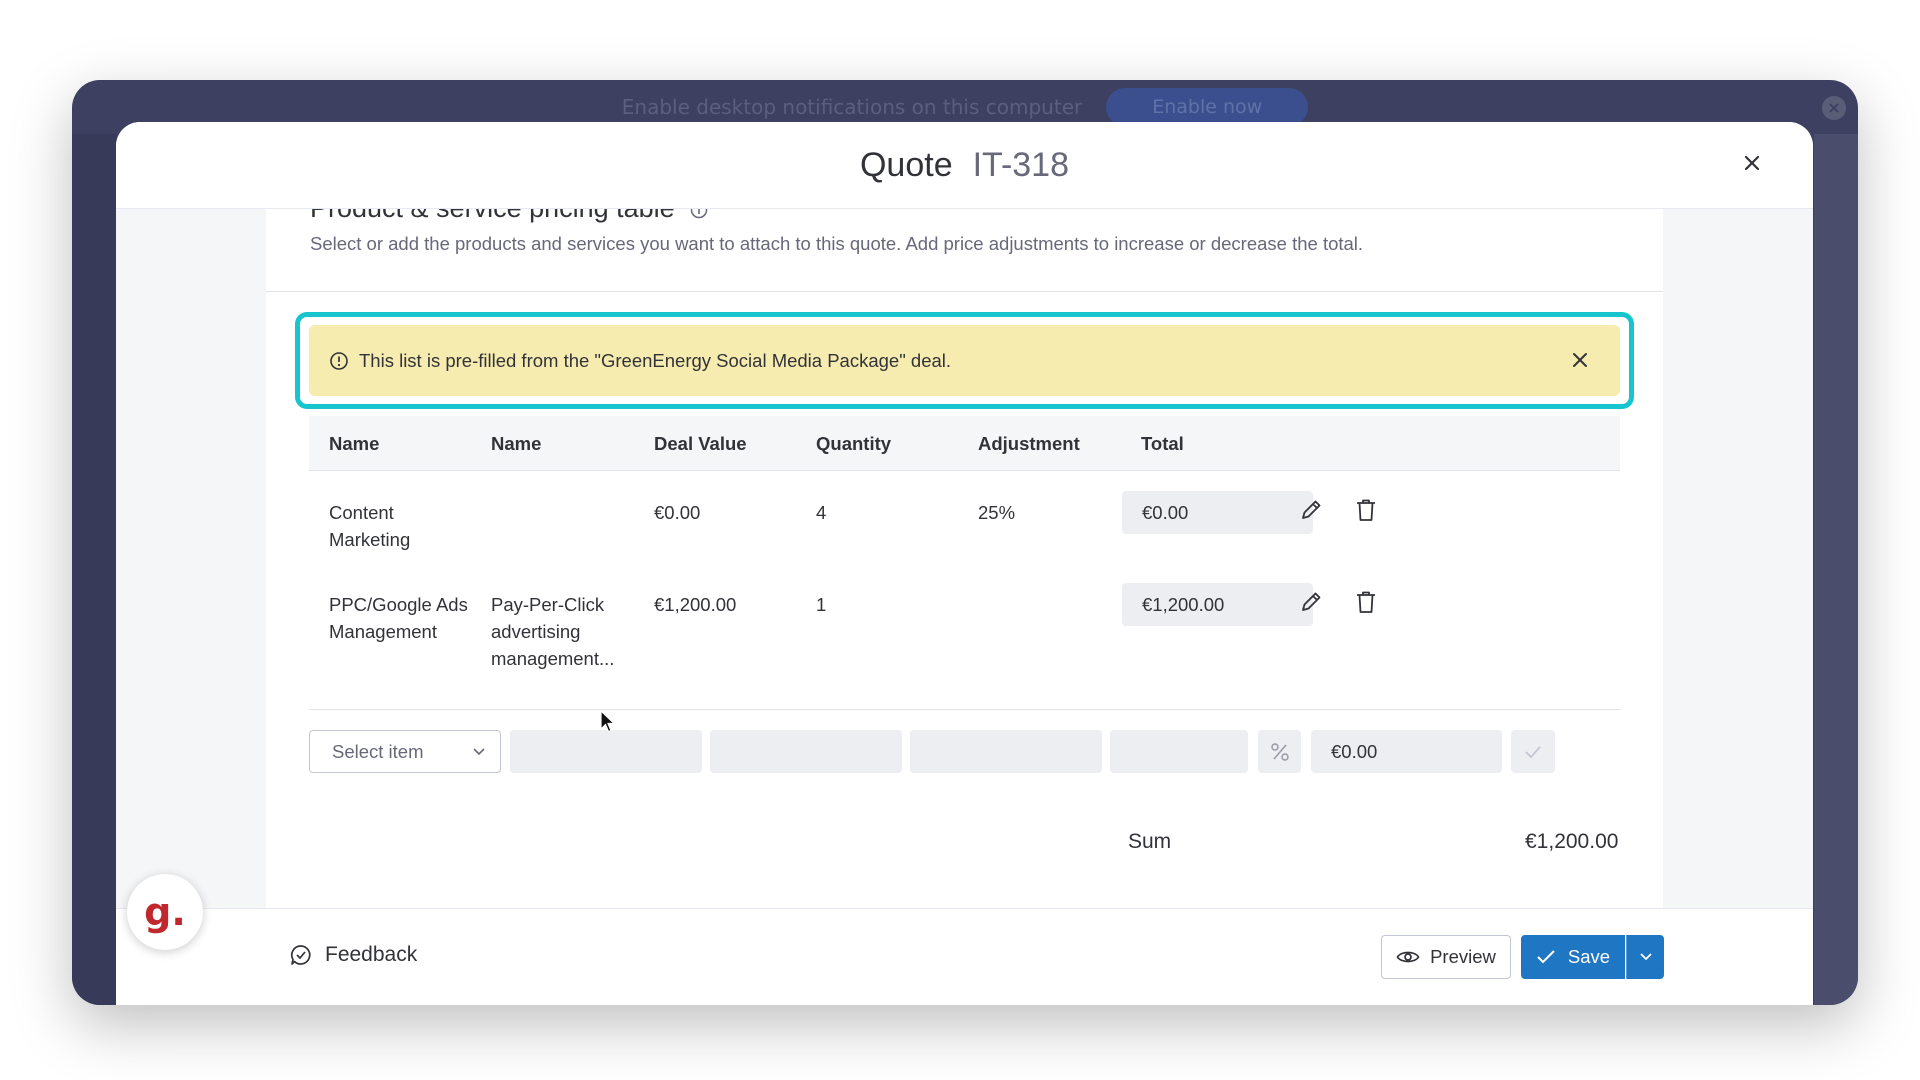 The width and height of the screenshot is (1920, 1080). I want to click on info-icon, so click(699, 214).